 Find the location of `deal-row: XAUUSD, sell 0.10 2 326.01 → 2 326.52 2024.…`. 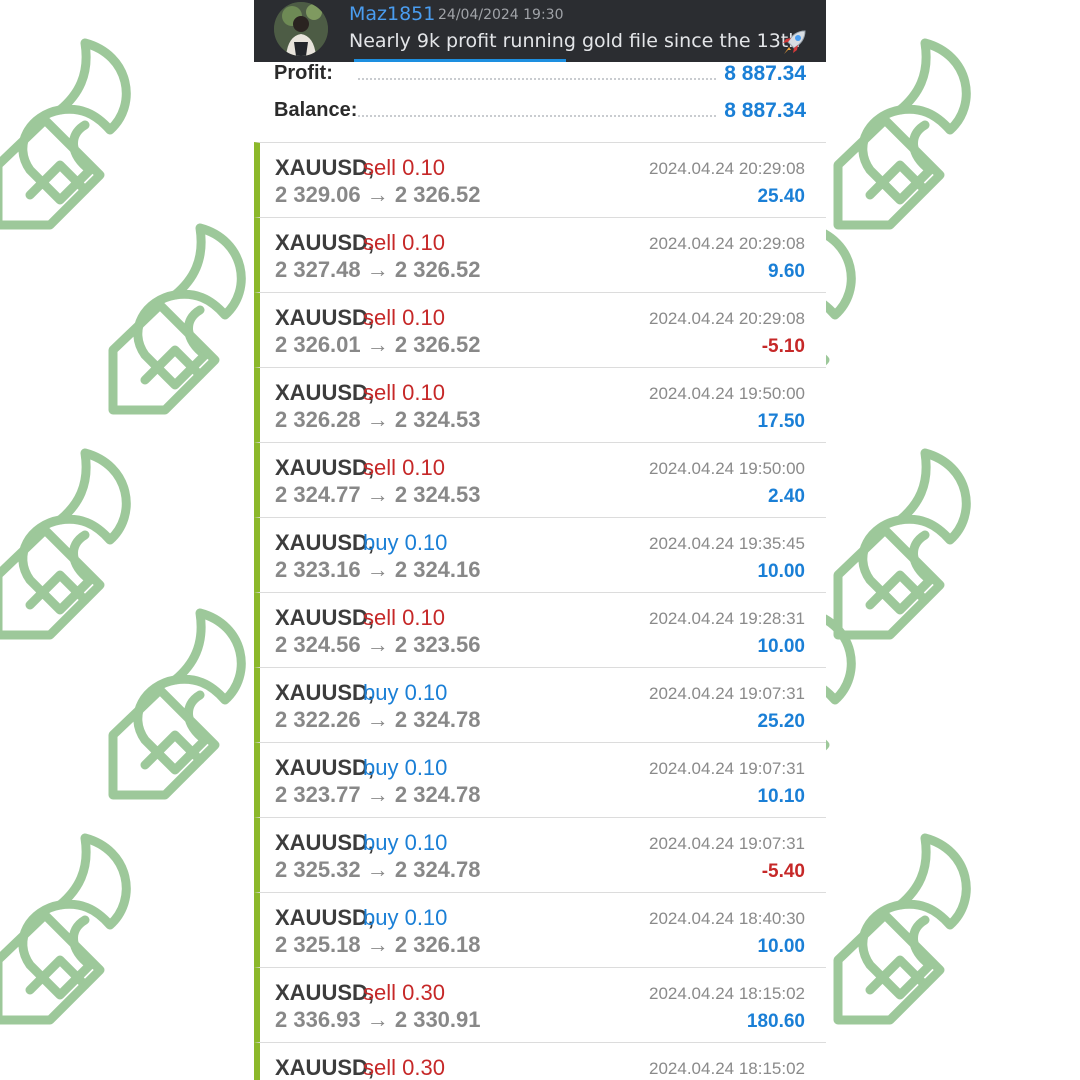

deal-row: XAUUSD, sell 0.10 2 326.01 → 2 326.52 2024.… is located at coordinates (540, 329).